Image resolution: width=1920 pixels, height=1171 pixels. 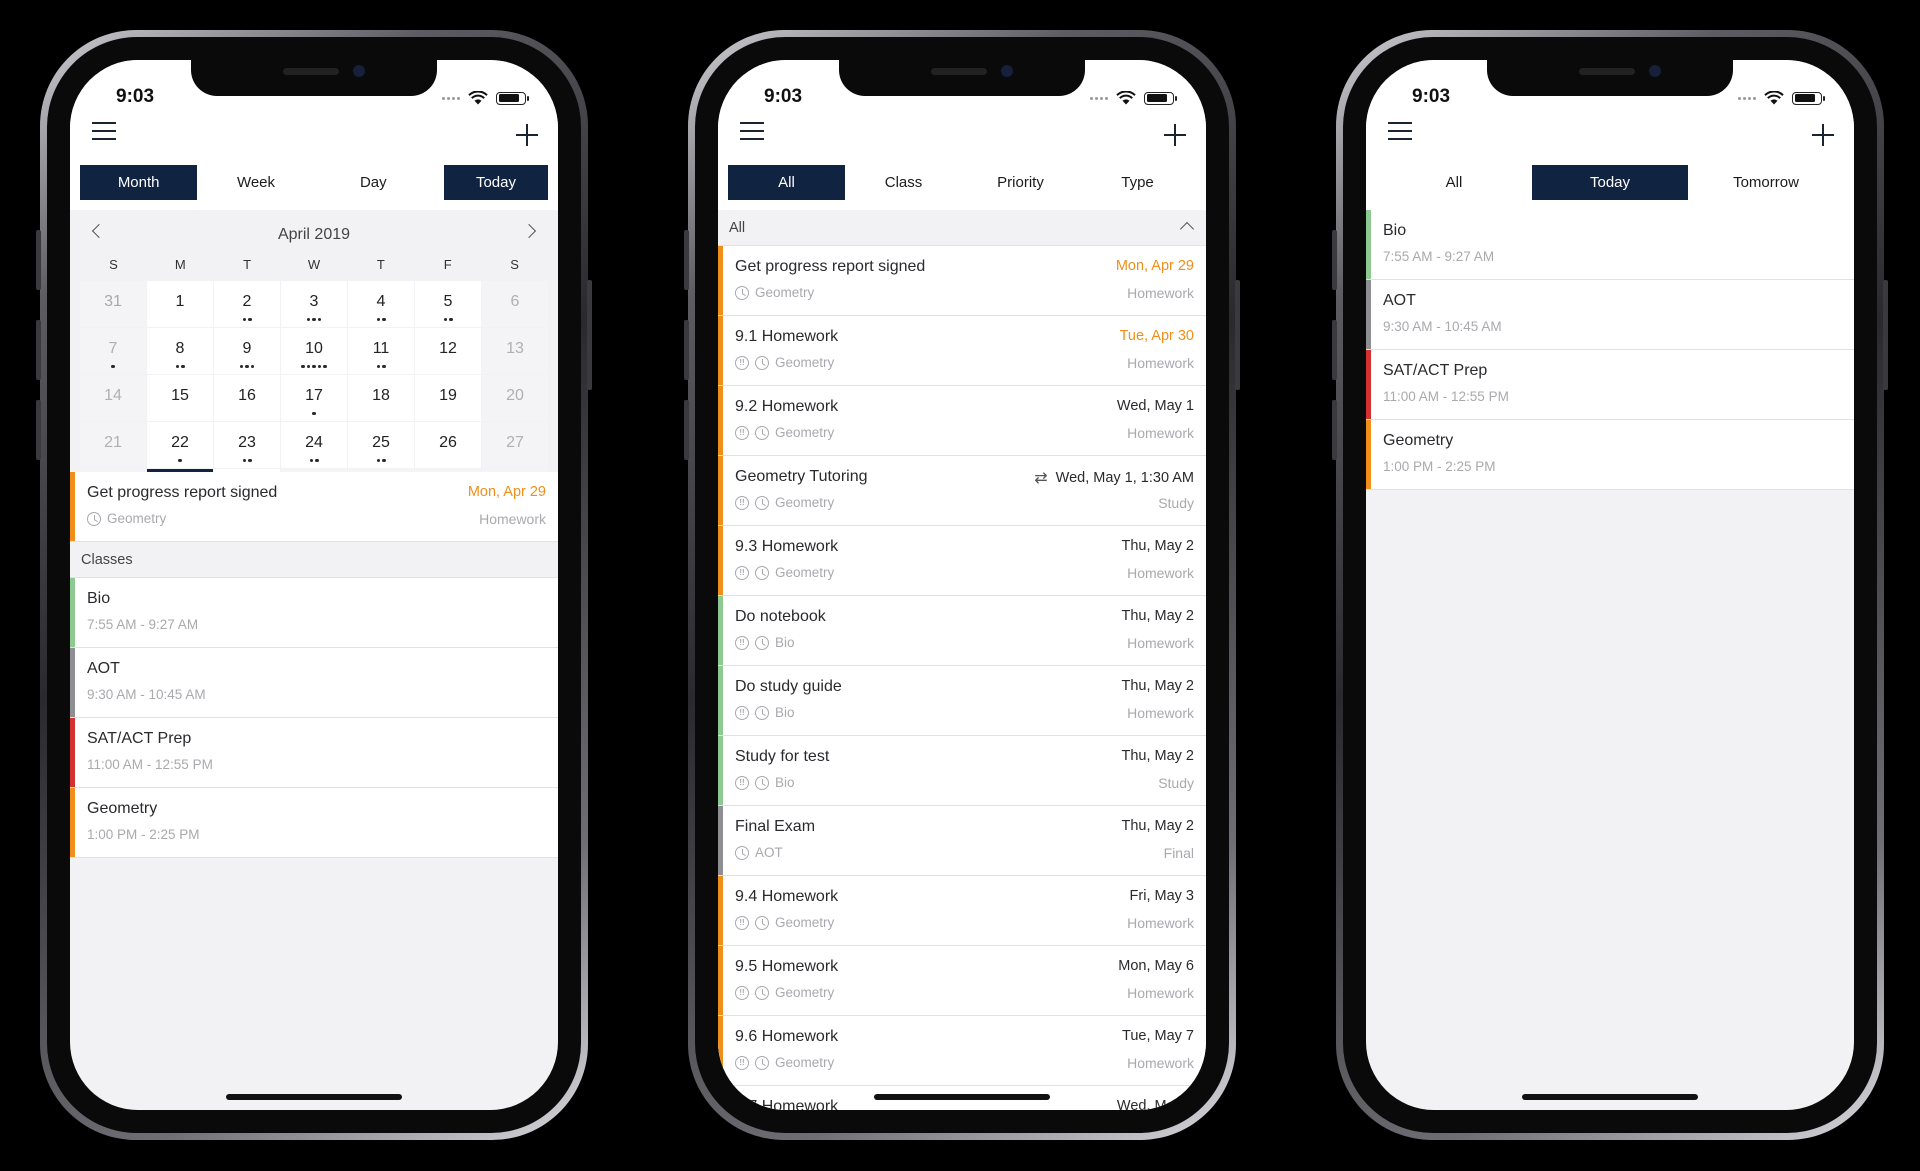 I want to click on tab-class: Class, so click(x=903, y=182).